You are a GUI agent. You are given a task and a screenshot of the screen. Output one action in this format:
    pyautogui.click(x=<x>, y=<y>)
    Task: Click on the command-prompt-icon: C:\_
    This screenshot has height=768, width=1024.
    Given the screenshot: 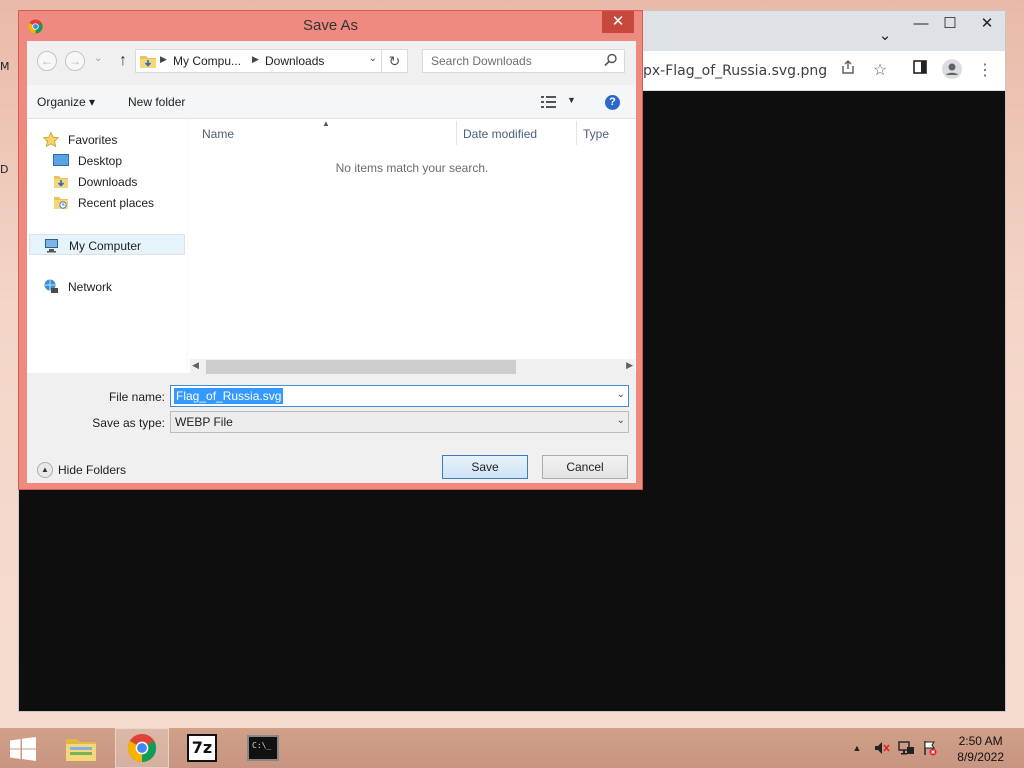 What is the action you would take?
    pyautogui.click(x=263, y=748)
    